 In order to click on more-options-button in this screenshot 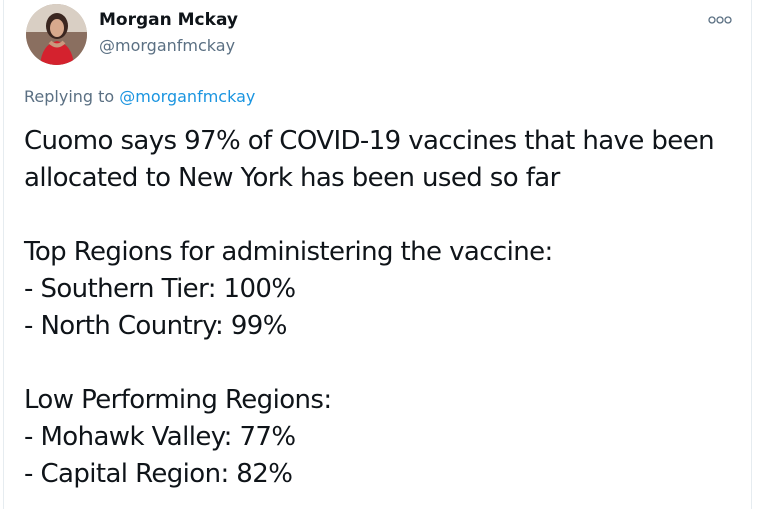, I will do `click(720, 20)`.